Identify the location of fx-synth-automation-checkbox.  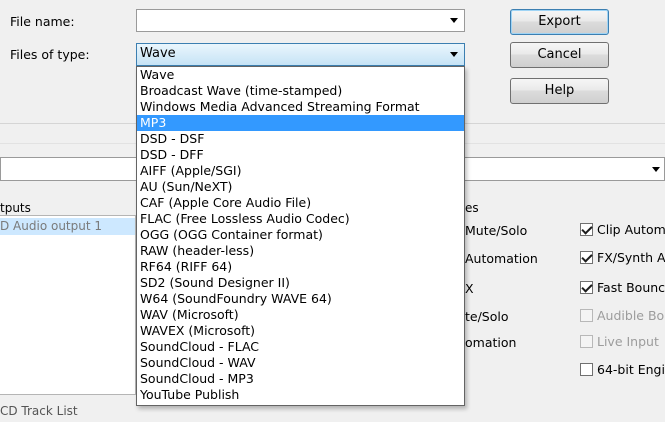
(586, 257).